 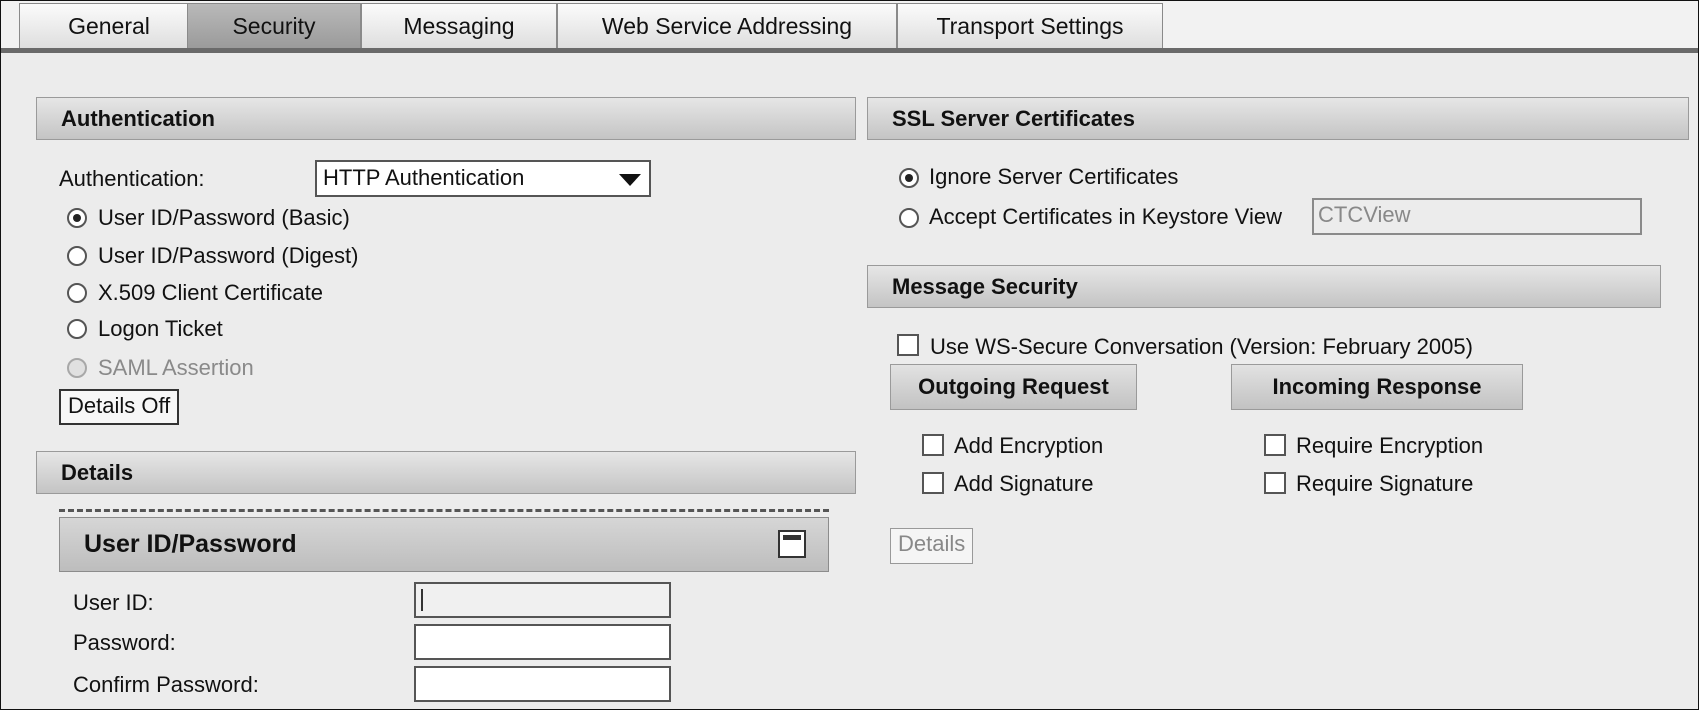 I want to click on radio-accept-certificates, so click(x=909, y=218).